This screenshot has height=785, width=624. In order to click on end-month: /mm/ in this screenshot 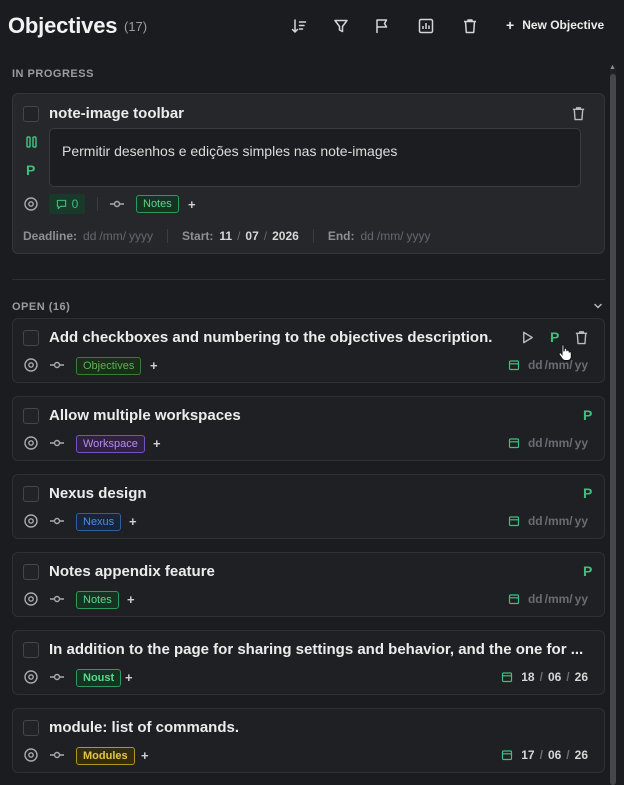, I will do `click(390, 236)`.